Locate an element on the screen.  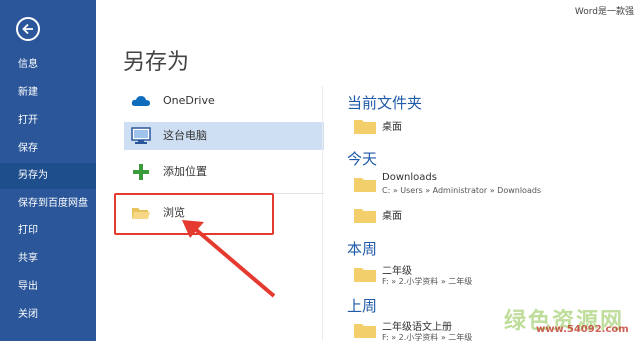
nav-item-close: 关闭 is located at coordinates (48, 315).